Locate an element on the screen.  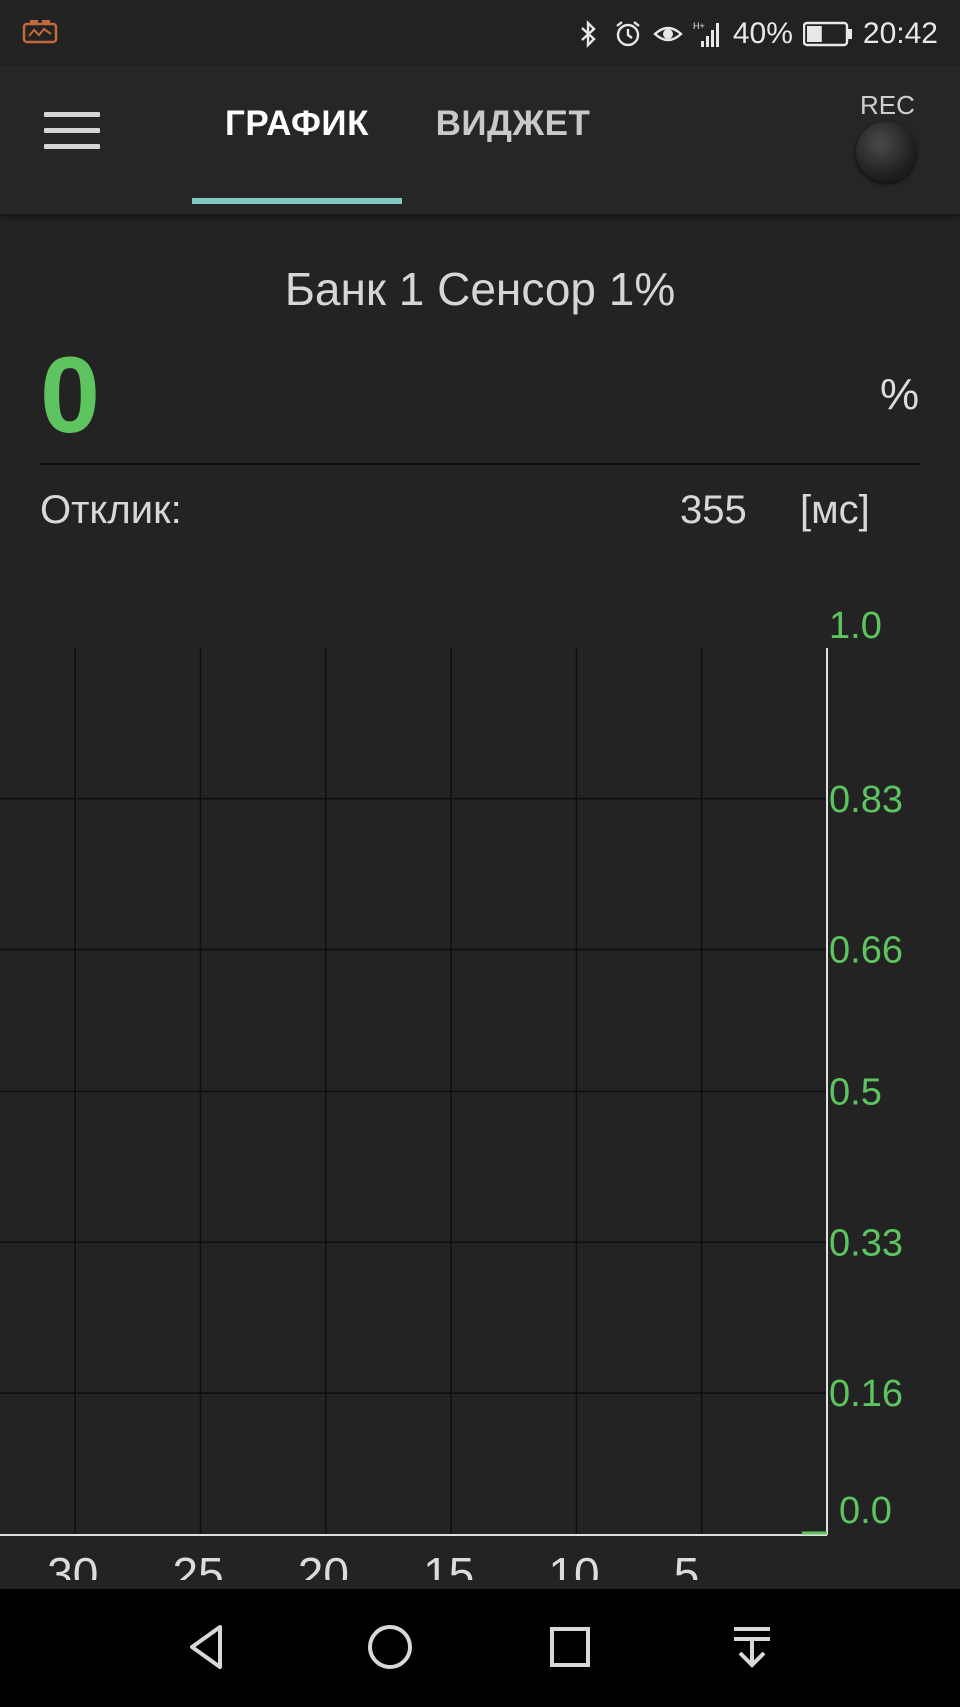
home-icon is located at coordinates (390, 1647).